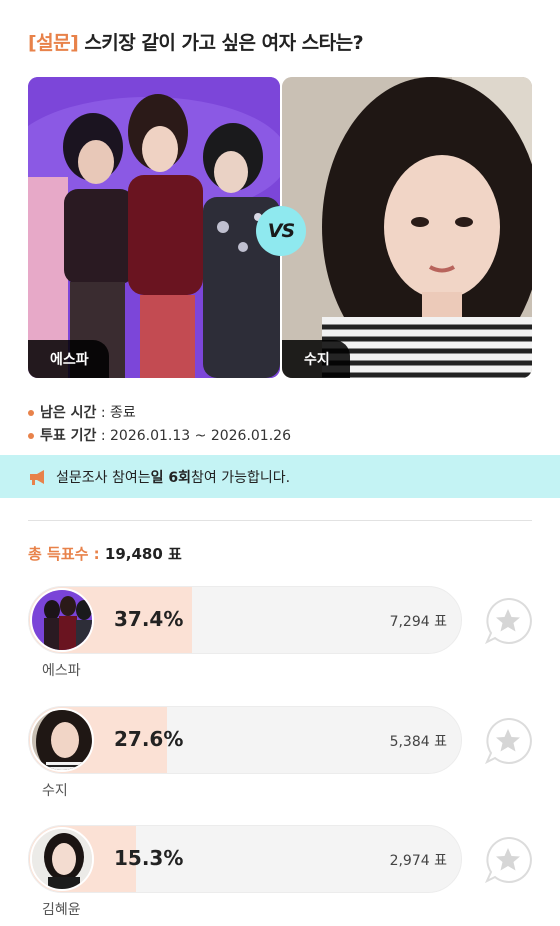 The image size is (560, 926). Describe the element at coordinates (149, 858) in the screenshot. I see `result-percent: 15.3%` at that location.